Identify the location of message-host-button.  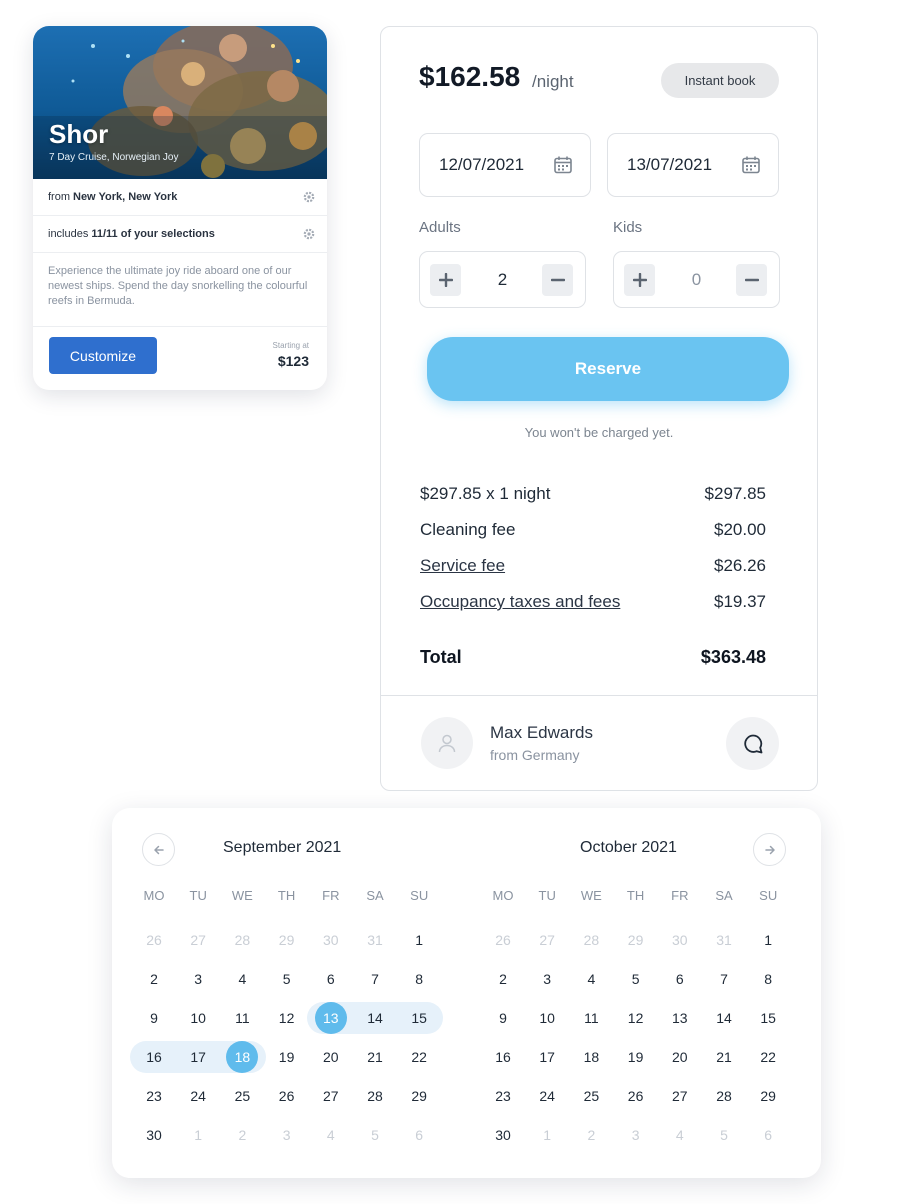
(752, 743).